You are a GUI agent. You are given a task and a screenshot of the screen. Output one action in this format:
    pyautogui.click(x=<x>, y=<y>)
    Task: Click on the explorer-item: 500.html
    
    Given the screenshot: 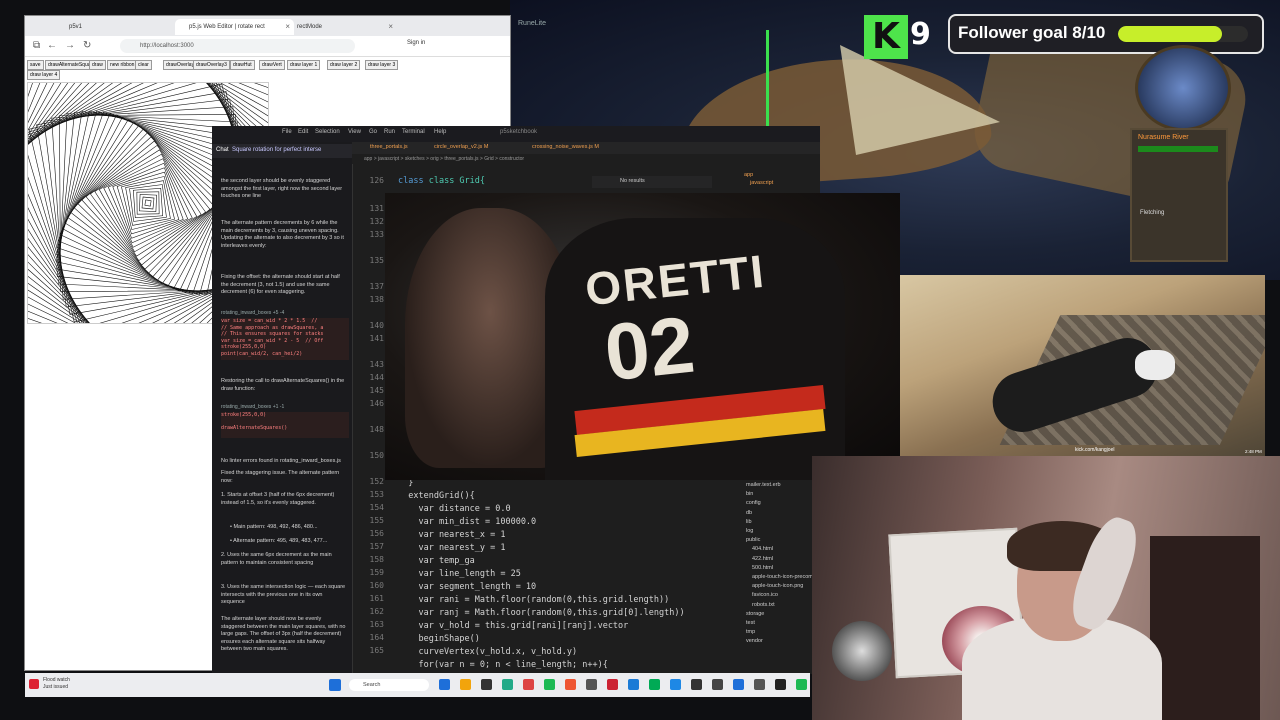 What is the action you would take?
    pyautogui.click(x=762, y=568)
    